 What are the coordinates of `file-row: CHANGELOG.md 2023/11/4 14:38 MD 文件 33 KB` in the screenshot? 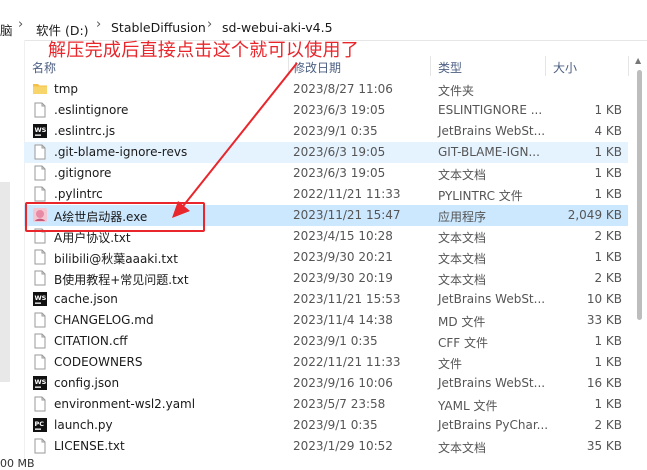 It's located at (326, 320).